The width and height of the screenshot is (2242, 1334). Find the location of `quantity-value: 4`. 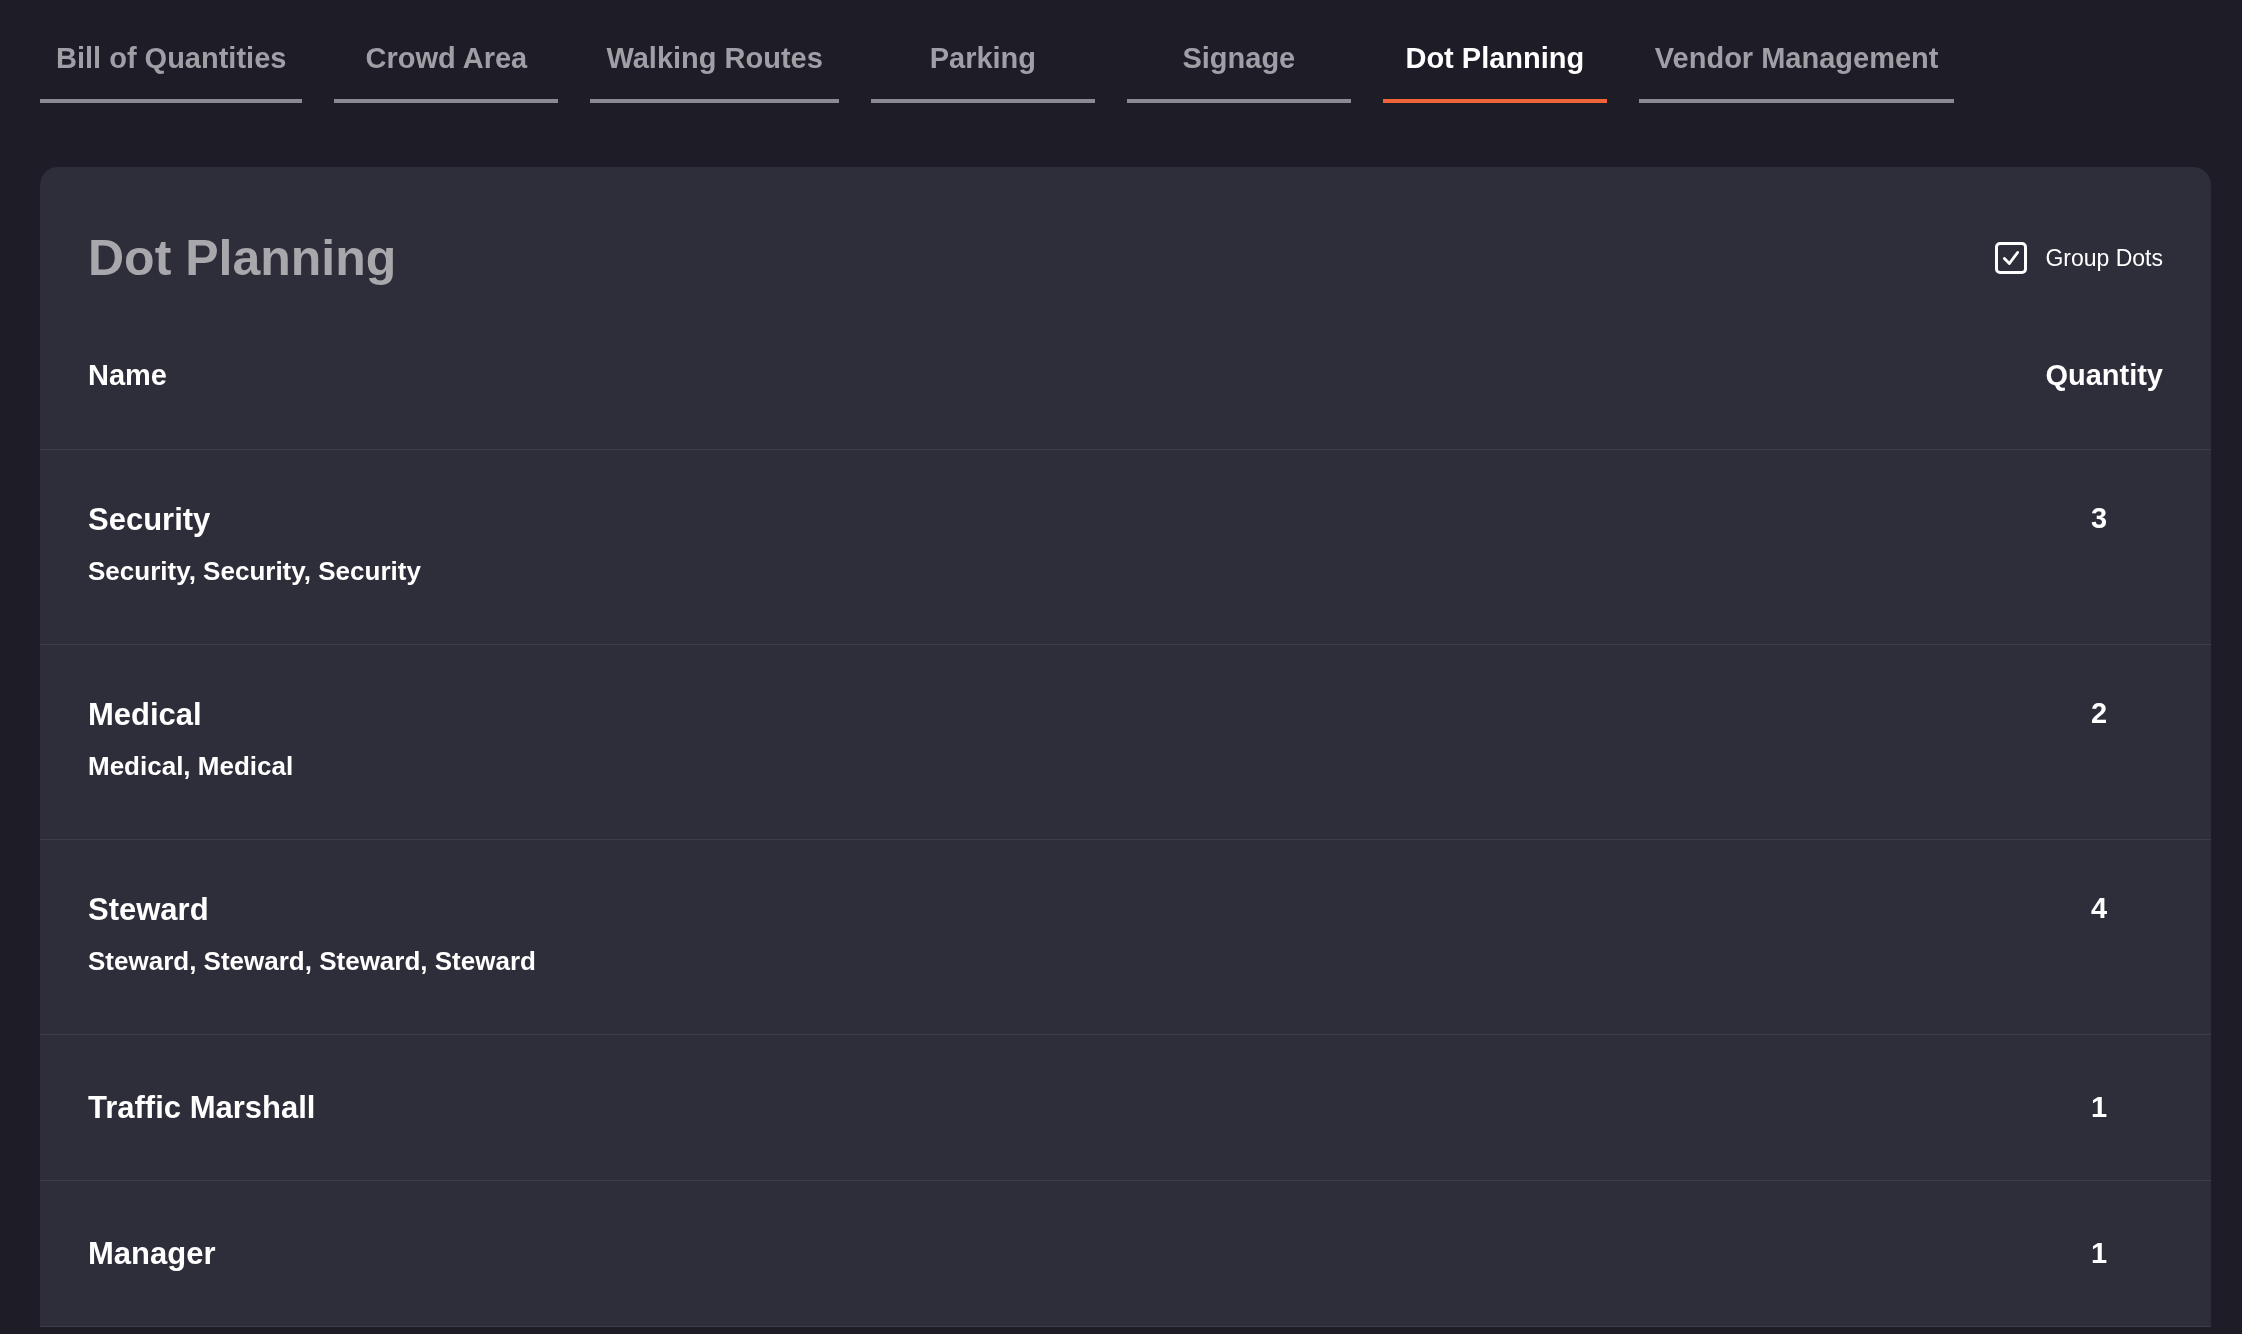

quantity-value: 4 is located at coordinates (2099, 908).